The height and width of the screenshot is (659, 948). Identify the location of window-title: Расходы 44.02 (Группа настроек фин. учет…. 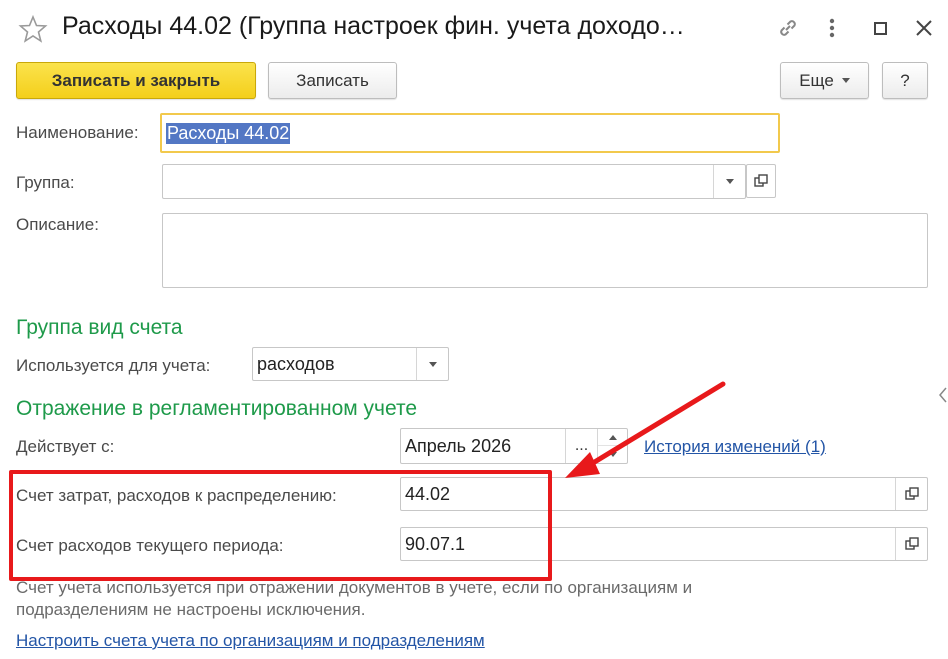
(373, 26).